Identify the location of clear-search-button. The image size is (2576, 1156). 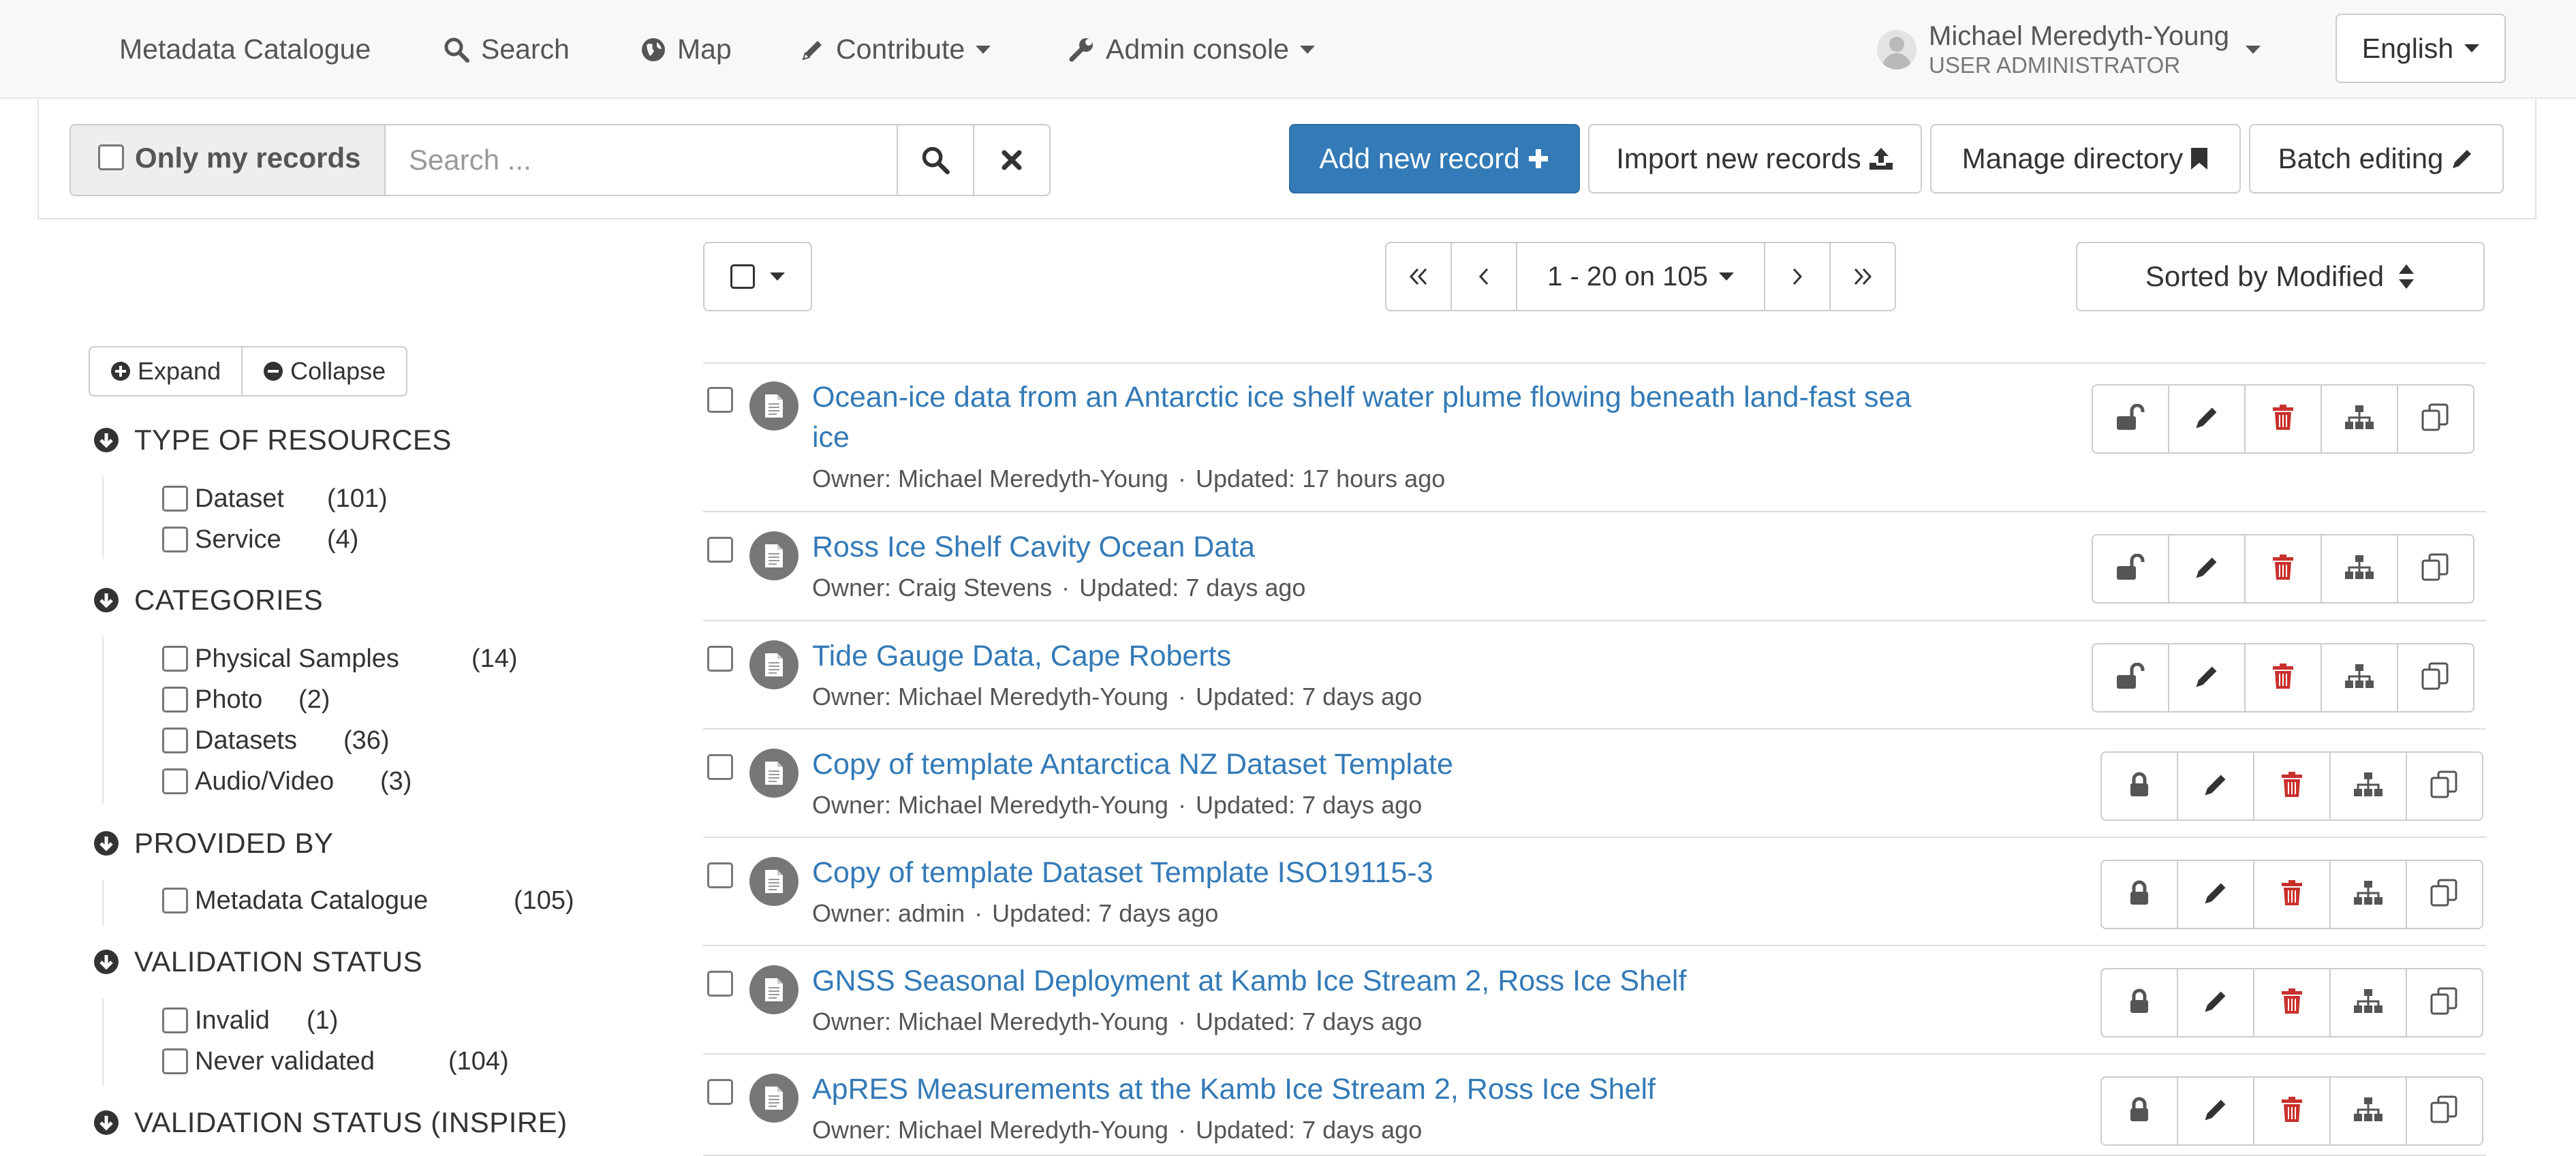
(1012, 160).